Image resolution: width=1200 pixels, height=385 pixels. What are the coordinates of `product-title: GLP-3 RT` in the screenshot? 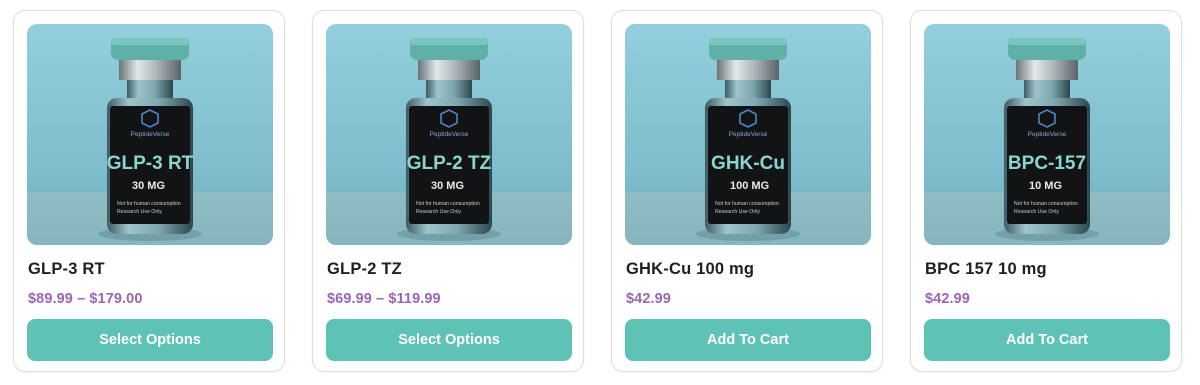 It's located at (66, 269).